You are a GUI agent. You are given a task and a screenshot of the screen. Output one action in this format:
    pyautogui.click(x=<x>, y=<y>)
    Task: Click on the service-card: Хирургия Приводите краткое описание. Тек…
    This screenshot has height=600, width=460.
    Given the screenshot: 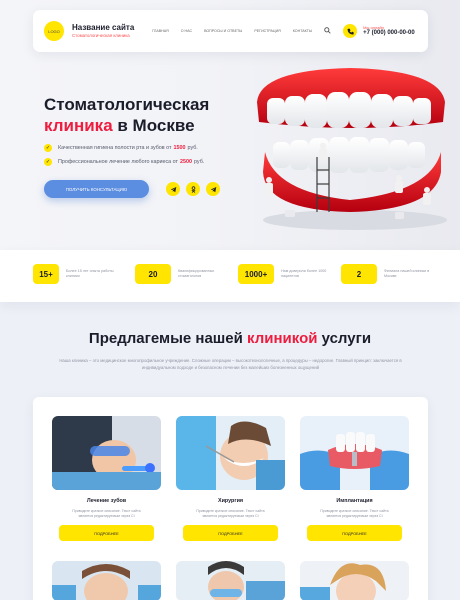 What is the action you would take?
    pyautogui.click(x=230, y=479)
    